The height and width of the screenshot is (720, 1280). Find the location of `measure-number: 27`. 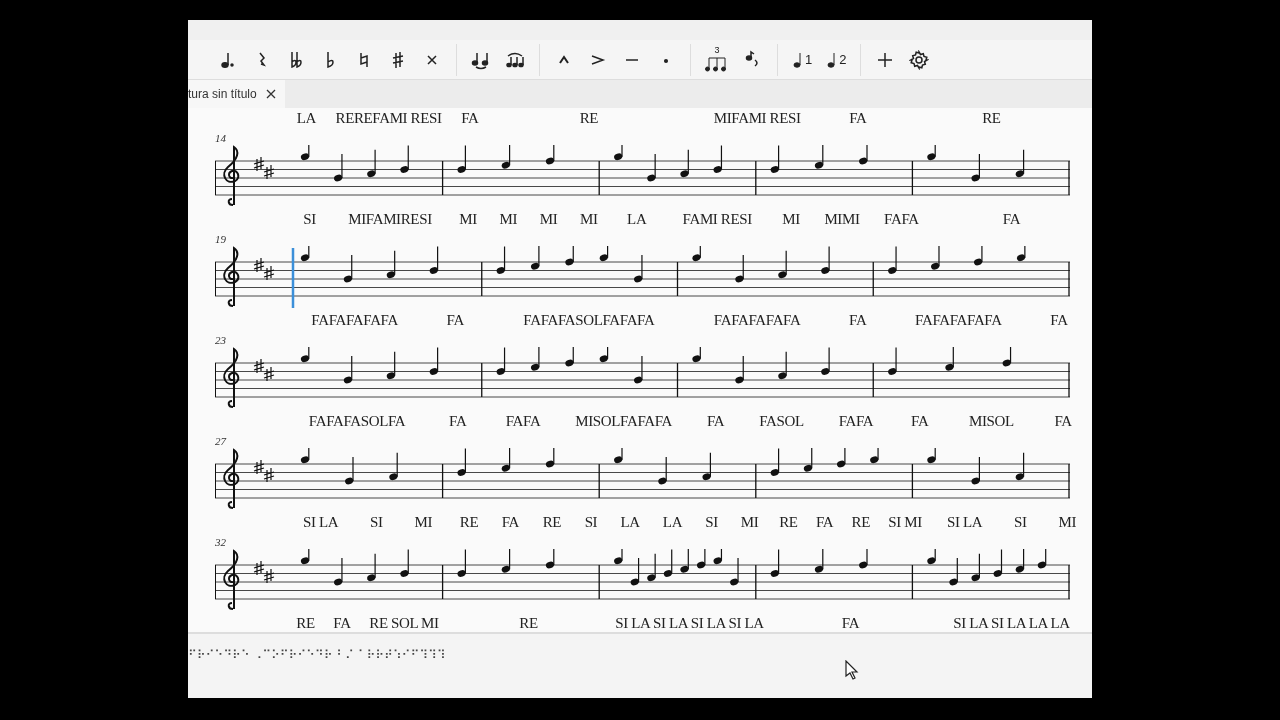

measure-number: 27 is located at coordinates (221, 441).